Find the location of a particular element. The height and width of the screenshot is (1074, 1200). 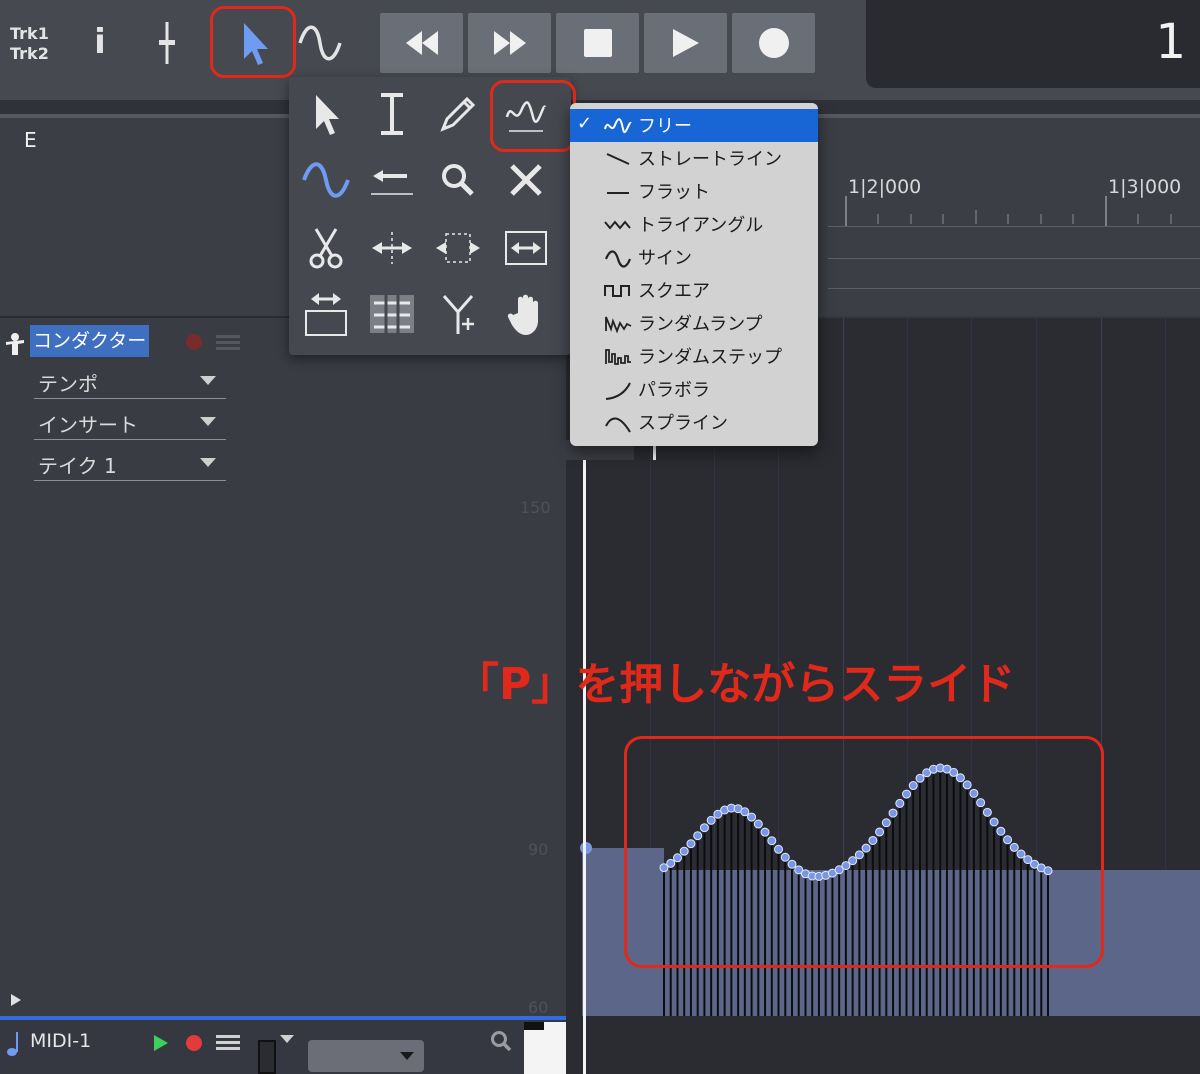

expand-arrow-icon is located at coordinates (16, 999).